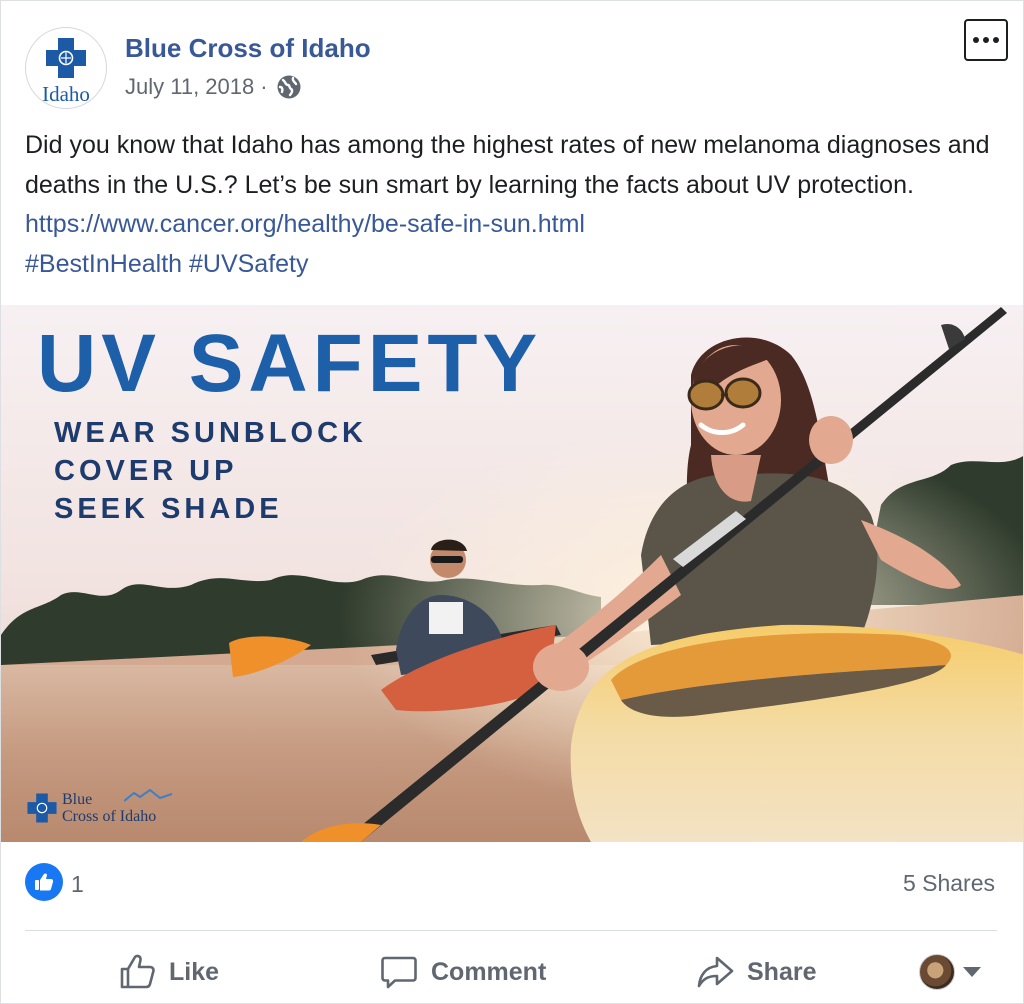 The image size is (1024, 1004). What do you see at coordinates (168, 972) in the screenshot?
I see `like-button: Like` at bounding box center [168, 972].